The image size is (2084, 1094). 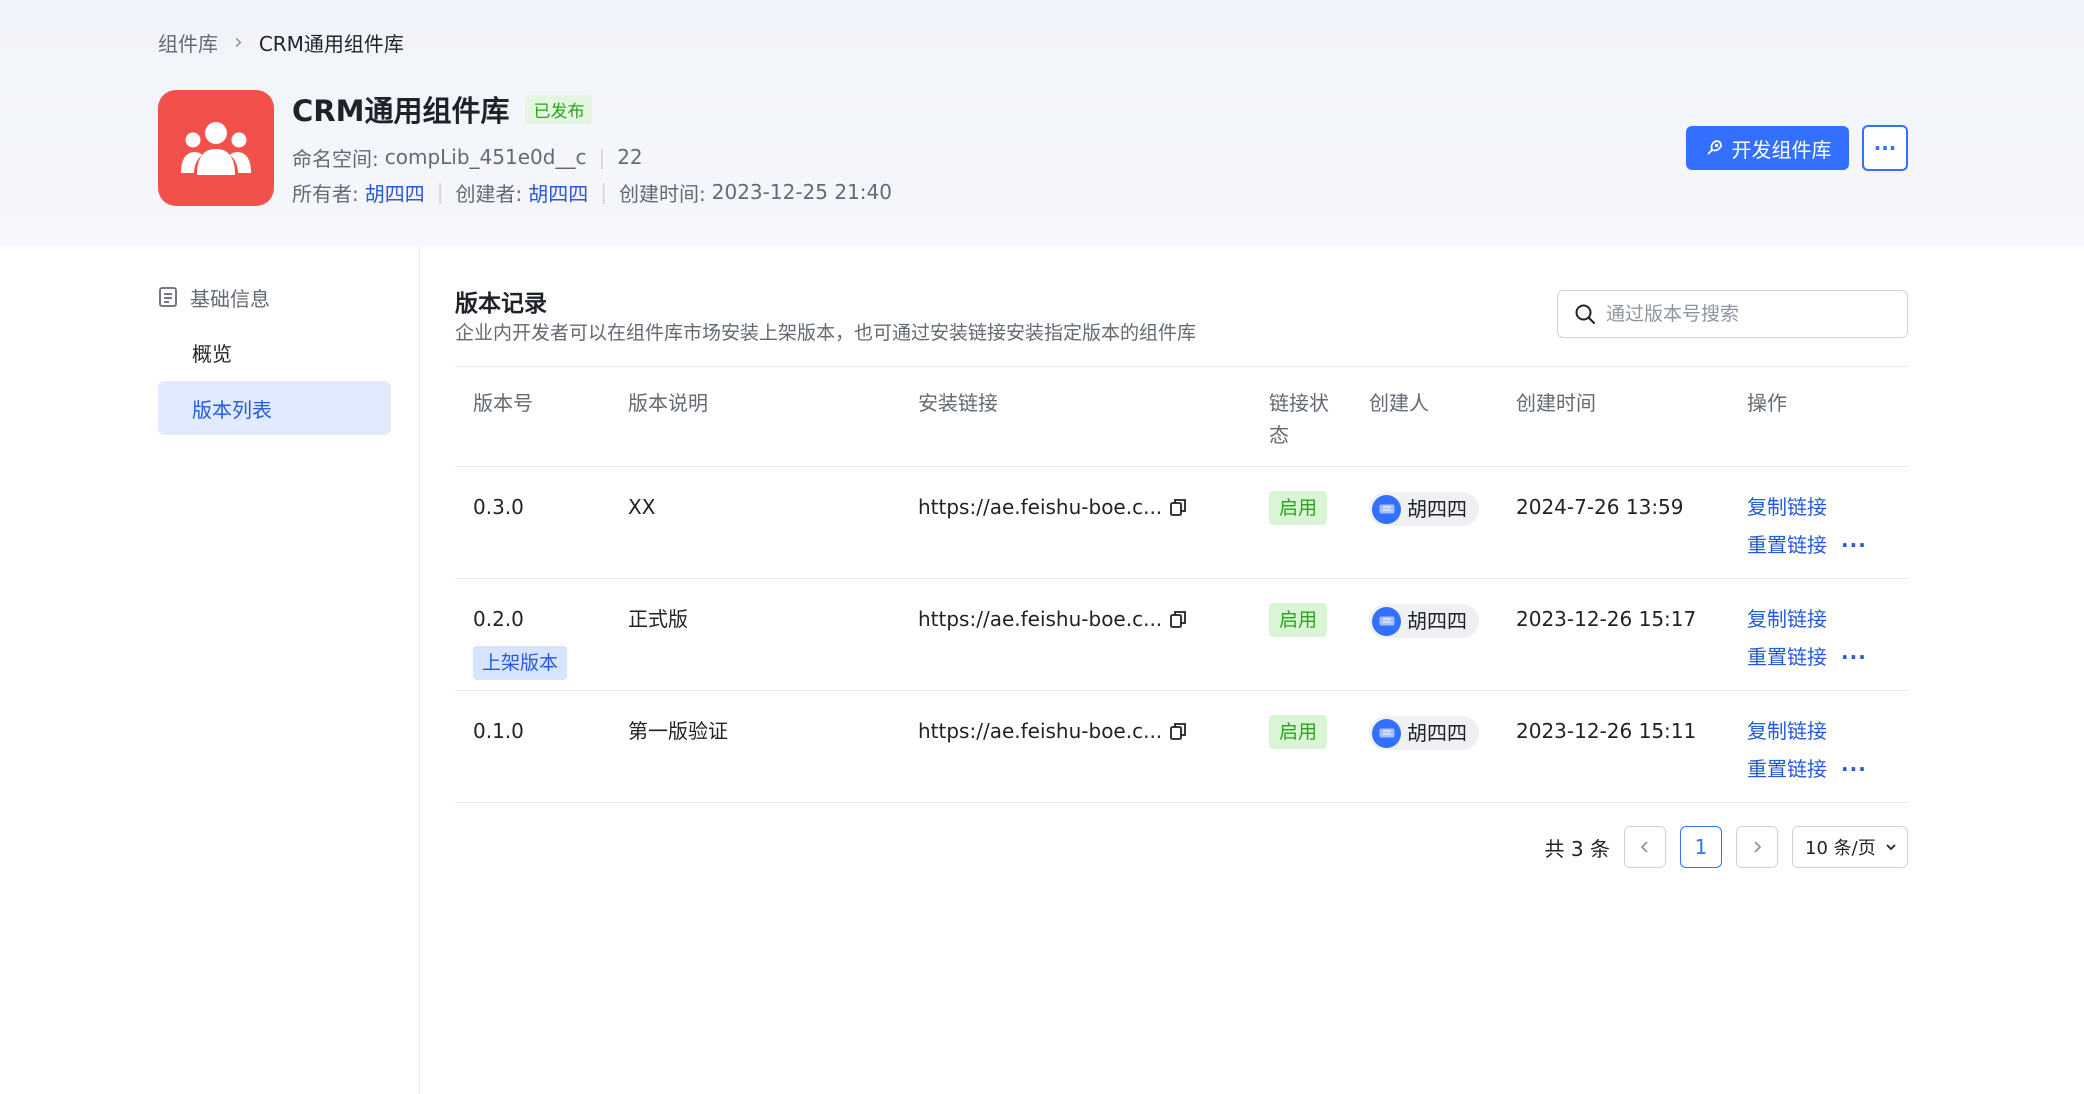 What do you see at coordinates (558, 192) in the screenshot?
I see `creator-link: 胡四四` at bounding box center [558, 192].